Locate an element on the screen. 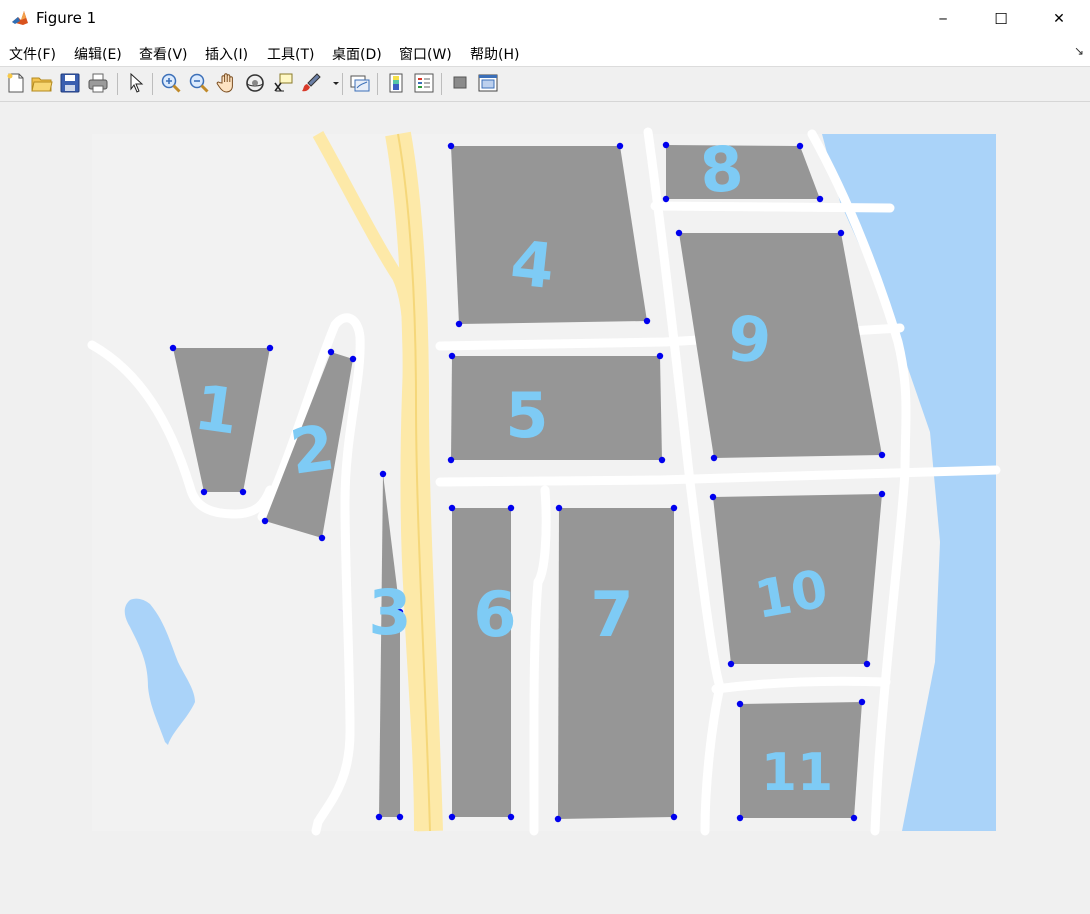  block-label: 11 is located at coordinates (797, 773).